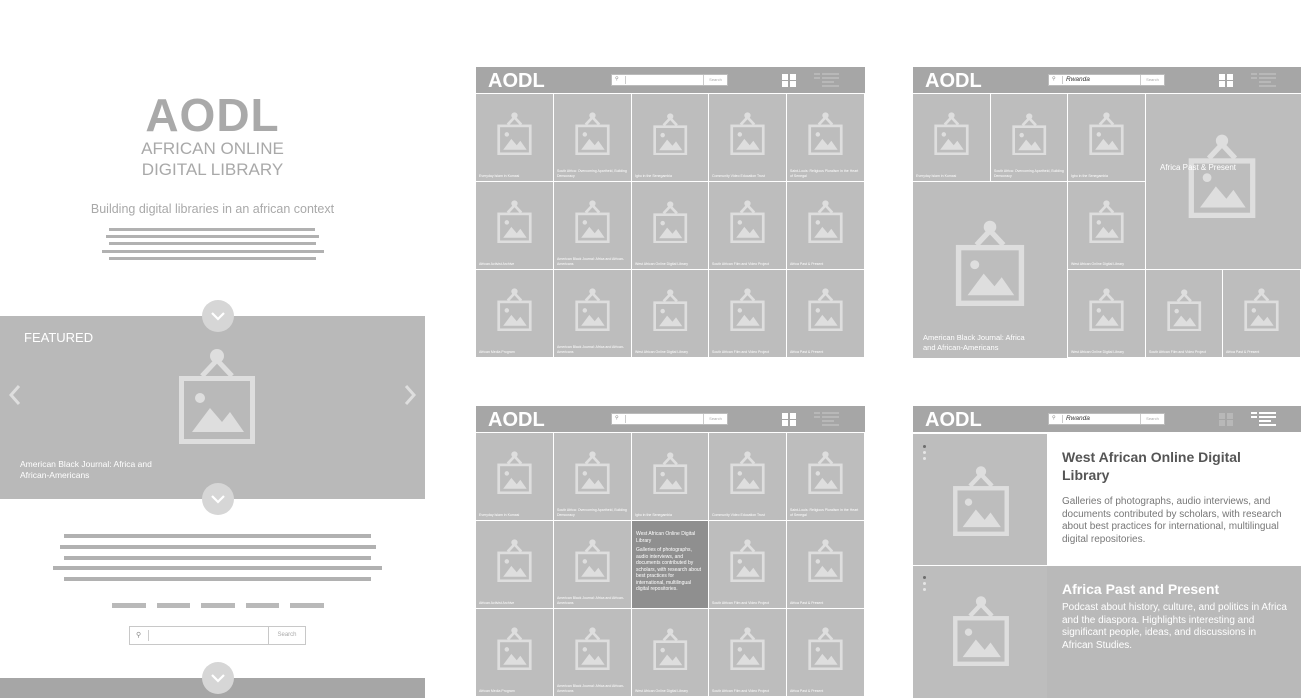 This screenshot has width=1301, height=698. What do you see at coordinates (807, 690) in the screenshot?
I see `tile-caption: Africa Past & Present` at bounding box center [807, 690].